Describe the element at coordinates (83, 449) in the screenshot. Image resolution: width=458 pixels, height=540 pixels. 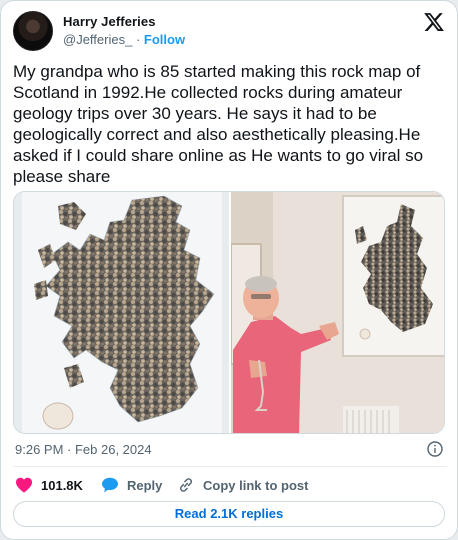
I see `post-timestamp: 9:26 PM · Feb 26, 2024` at that location.